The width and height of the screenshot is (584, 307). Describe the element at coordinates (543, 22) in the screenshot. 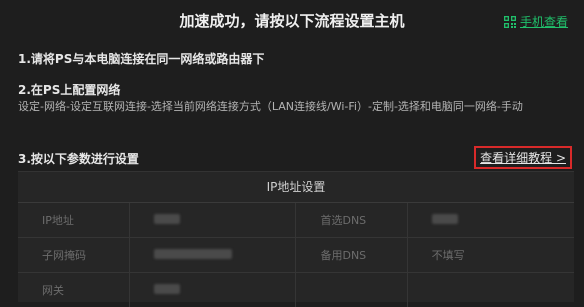

I see `mobile-view-label: 手机查看` at that location.